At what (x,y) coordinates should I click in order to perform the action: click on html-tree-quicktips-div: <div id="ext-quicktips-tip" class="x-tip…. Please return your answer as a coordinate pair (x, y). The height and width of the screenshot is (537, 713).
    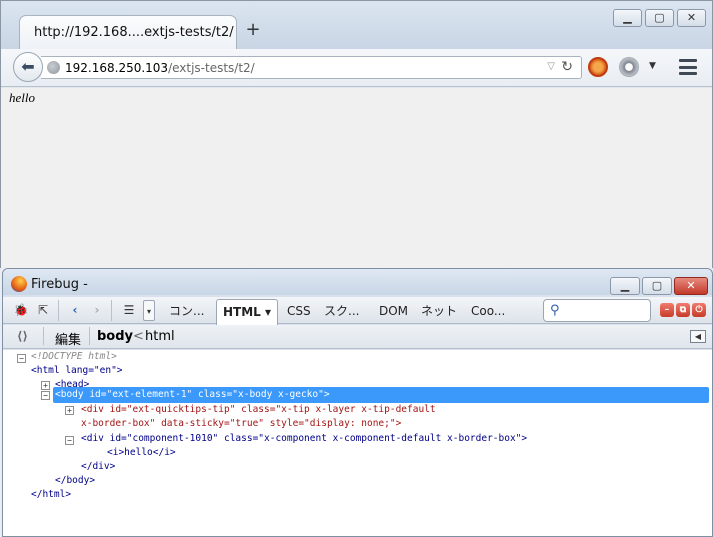
    Looking at the image, I should click on (258, 410).